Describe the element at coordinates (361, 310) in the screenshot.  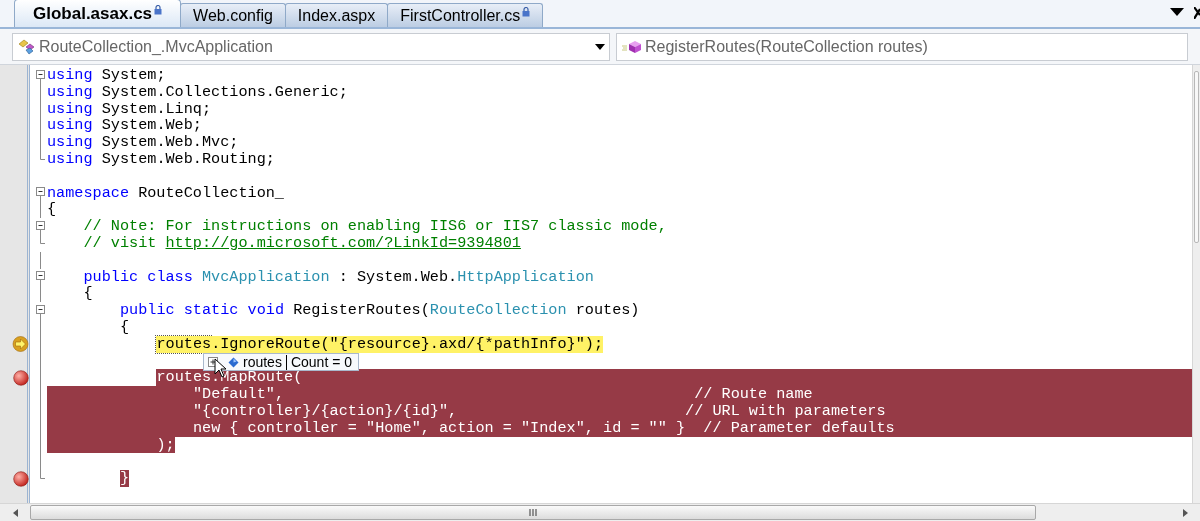
I see `code-text: RegisterRoutes(` at that location.